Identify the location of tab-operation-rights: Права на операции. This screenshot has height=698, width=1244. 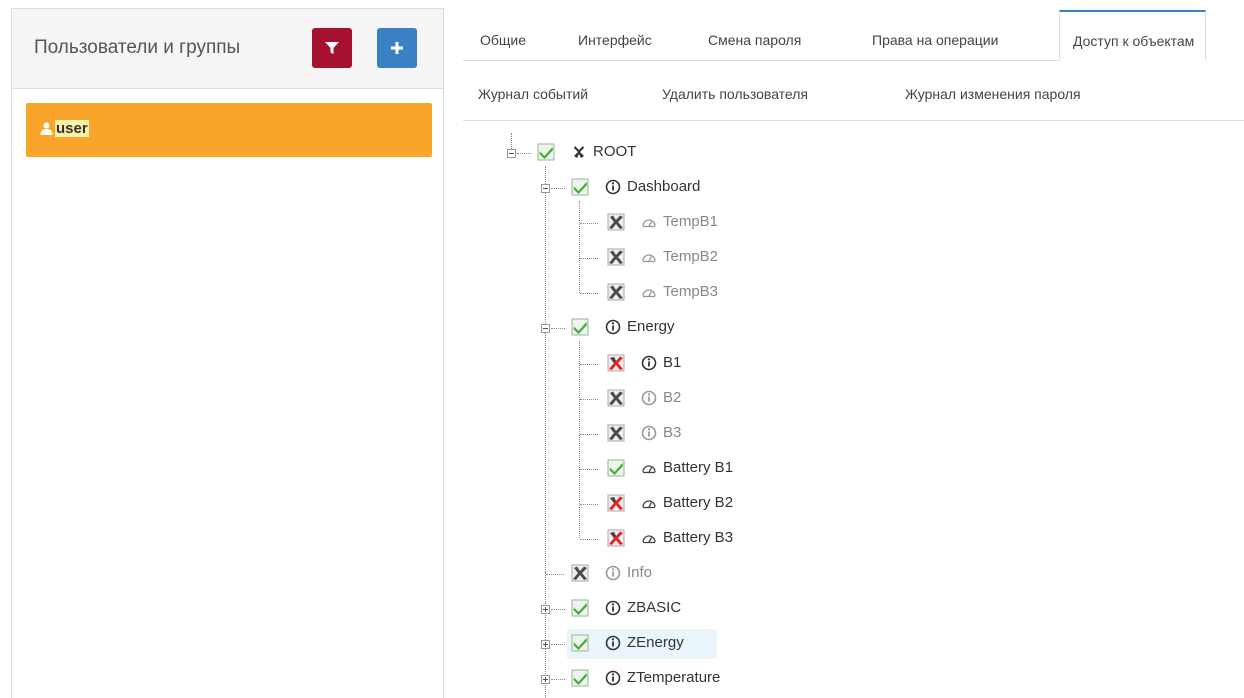
(935, 40).